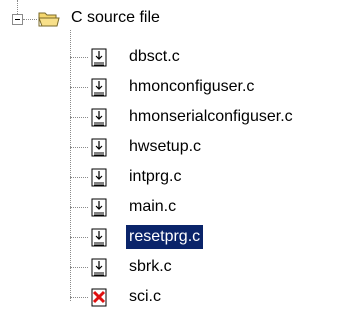 The width and height of the screenshot is (351, 329). What do you see at coordinates (153, 206) in the screenshot?
I see `tree-item-label: main.c` at bounding box center [153, 206].